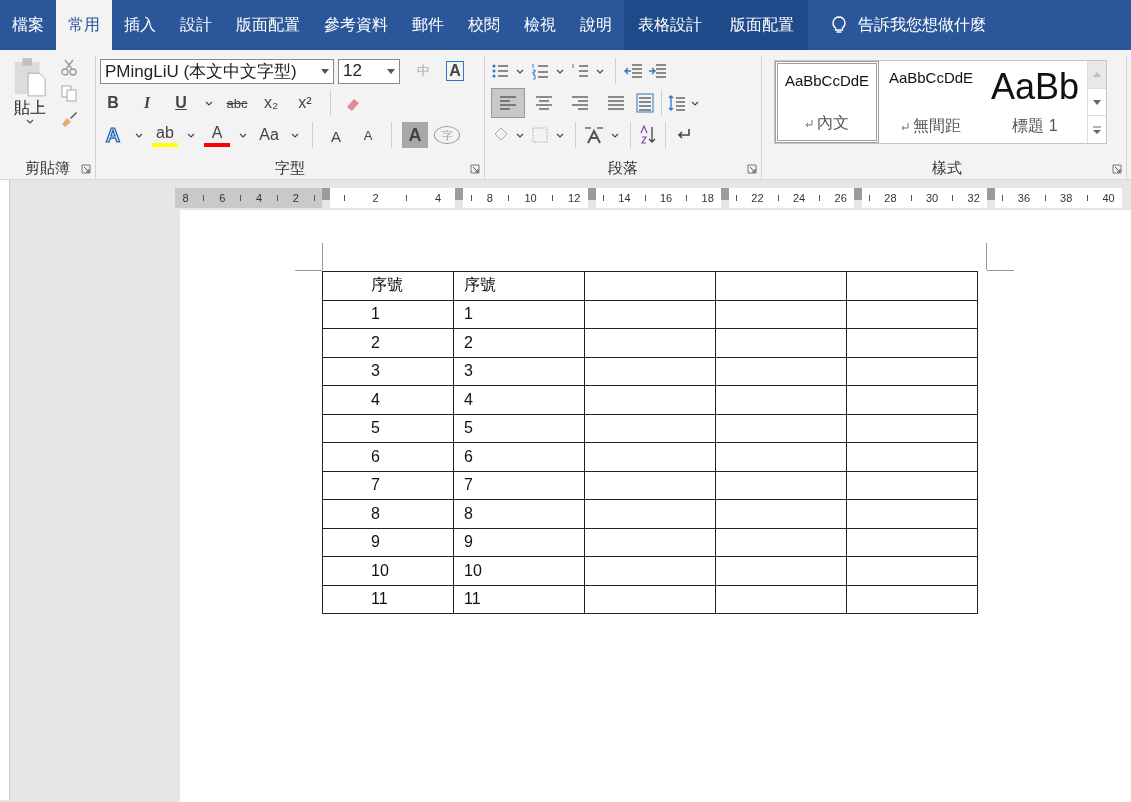 The height and width of the screenshot is (802, 1131). Describe the element at coordinates (519, 542) in the screenshot. I see `table-cell: 9` at that location.